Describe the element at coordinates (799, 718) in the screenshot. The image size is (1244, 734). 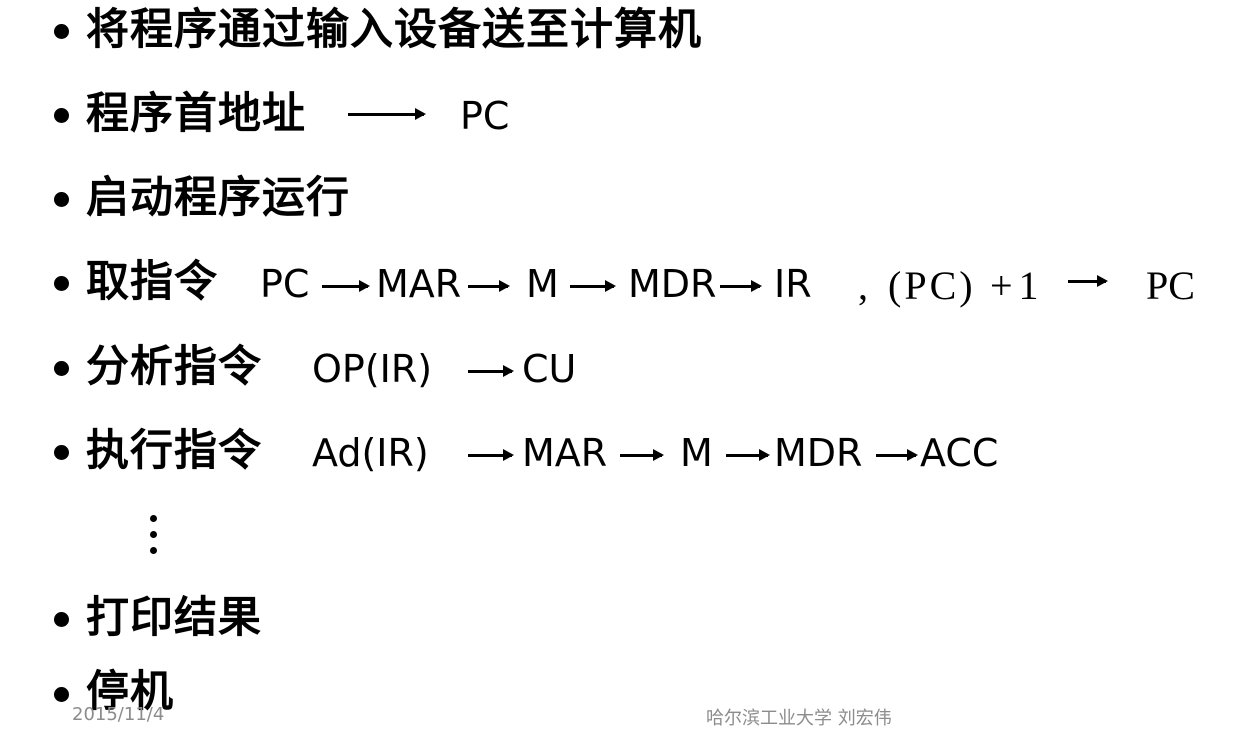
I see `footer-author: 哈尔滨工业大学 刘宏伟` at that location.